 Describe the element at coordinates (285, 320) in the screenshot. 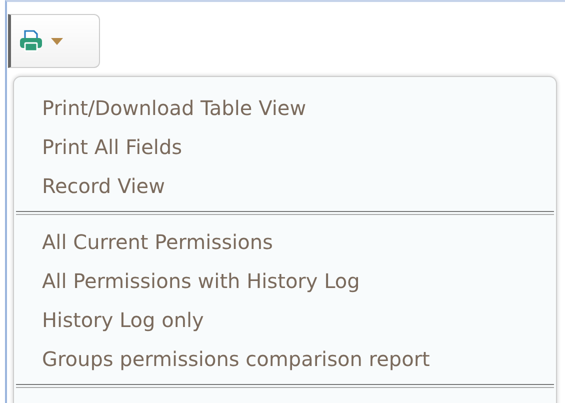

I see `menu-item: History Log only` at that location.